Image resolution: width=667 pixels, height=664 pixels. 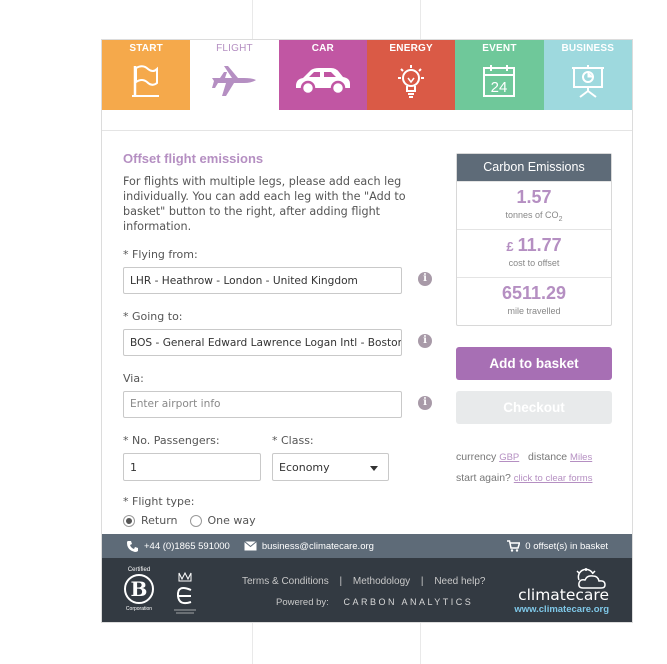 I want to click on cost-value: £11.77, so click(x=534, y=245).